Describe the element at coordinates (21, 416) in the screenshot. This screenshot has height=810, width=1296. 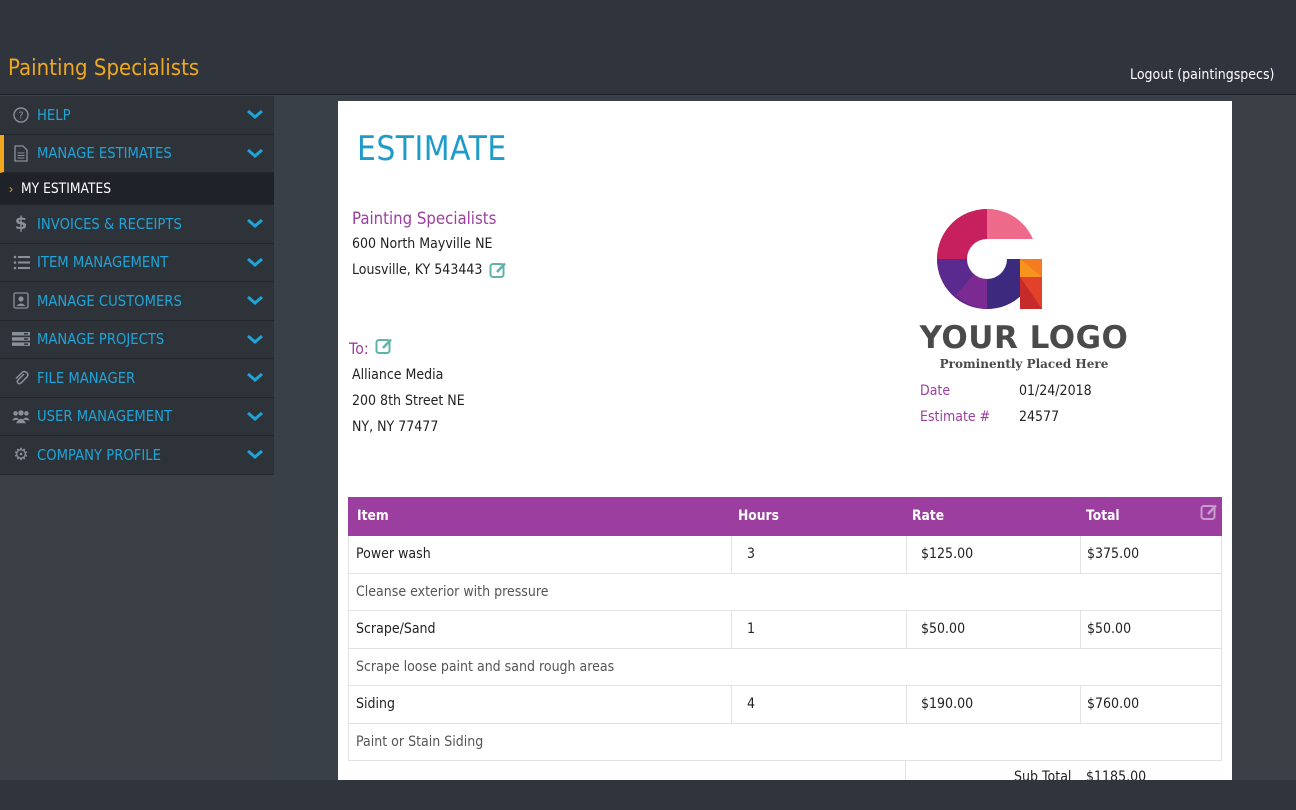
I see `users-icon` at that location.